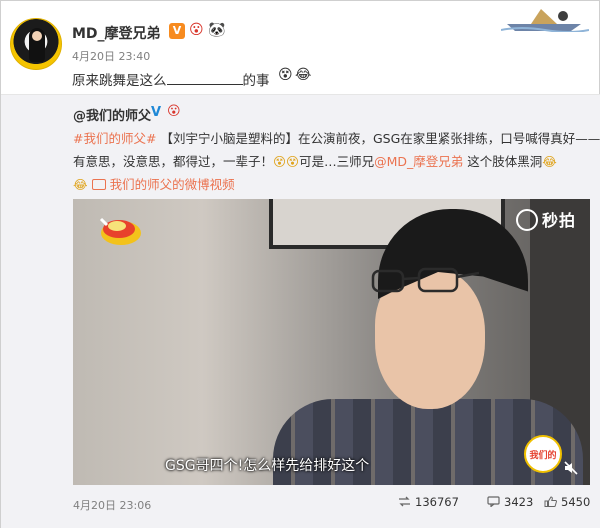 The height and width of the screenshot is (528, 600). I want to click on cake-logo-icon, so click(120, 231).